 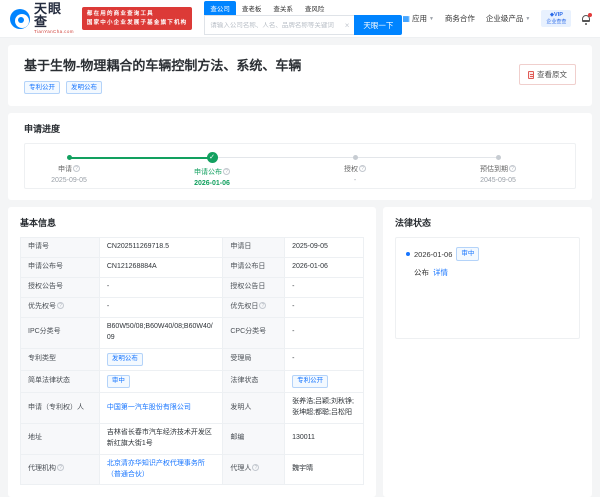 What do you see at coordinates (220, 8) in the screenshot?
I see `search-tab-0: 查公司` at bounding box center [220, 8].